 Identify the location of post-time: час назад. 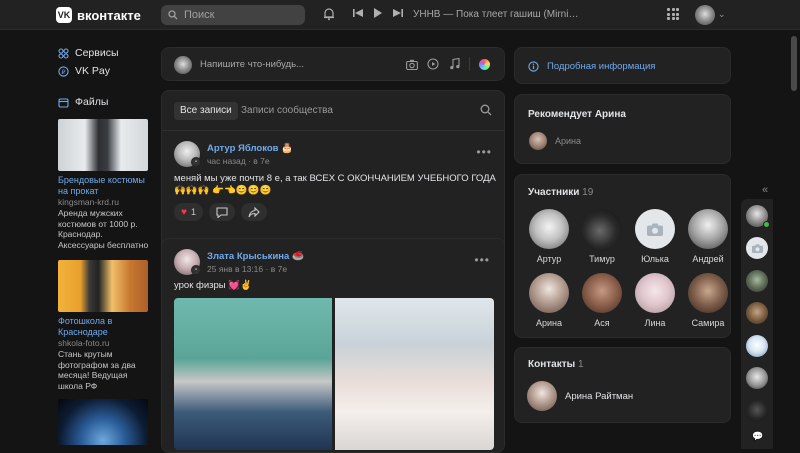
(226, 161).